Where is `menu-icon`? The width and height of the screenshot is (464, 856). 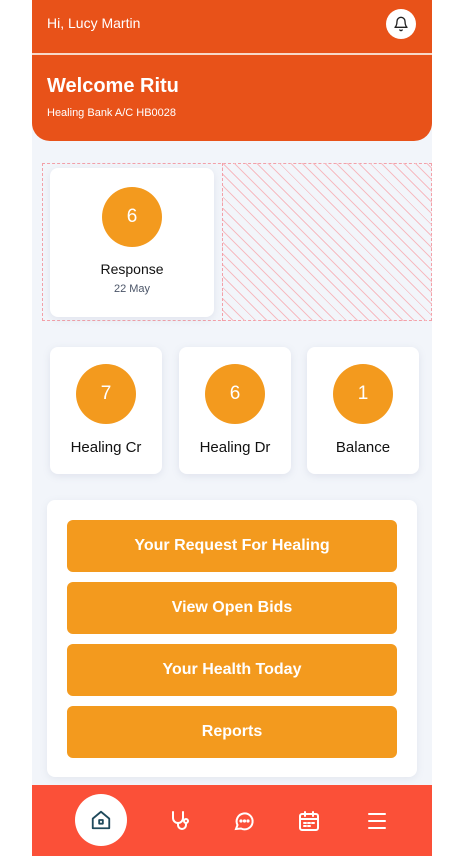
menu-icon is located at coordinates (377, 821).